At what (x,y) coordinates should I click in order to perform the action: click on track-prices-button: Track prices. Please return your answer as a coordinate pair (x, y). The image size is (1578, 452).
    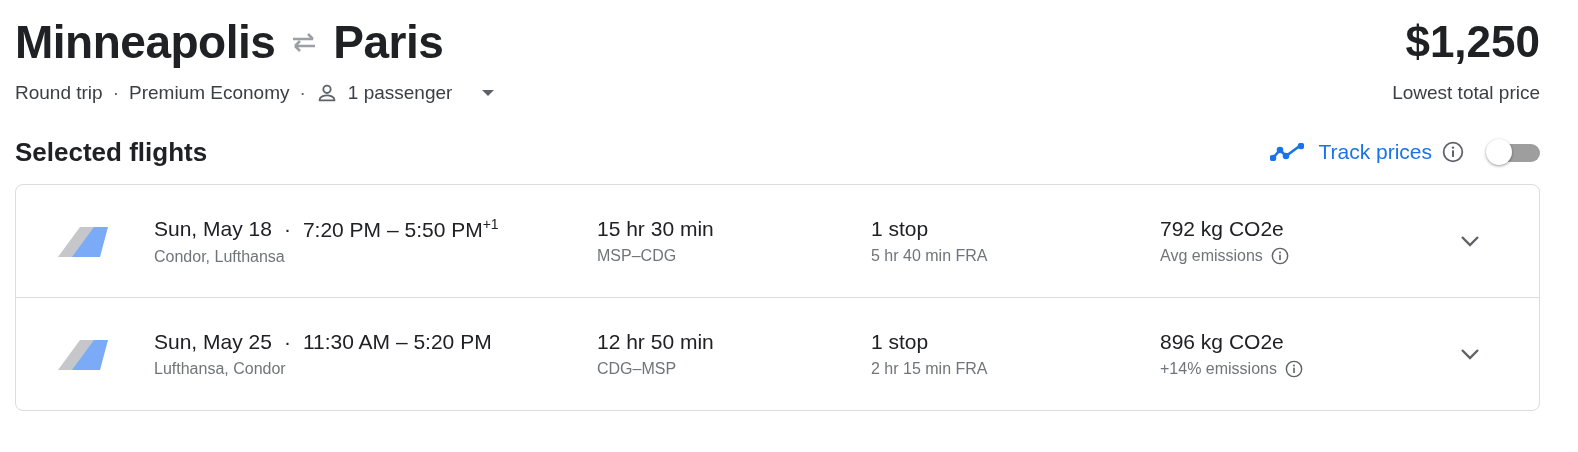
    Looking at the image, I should click on (1351, 152).